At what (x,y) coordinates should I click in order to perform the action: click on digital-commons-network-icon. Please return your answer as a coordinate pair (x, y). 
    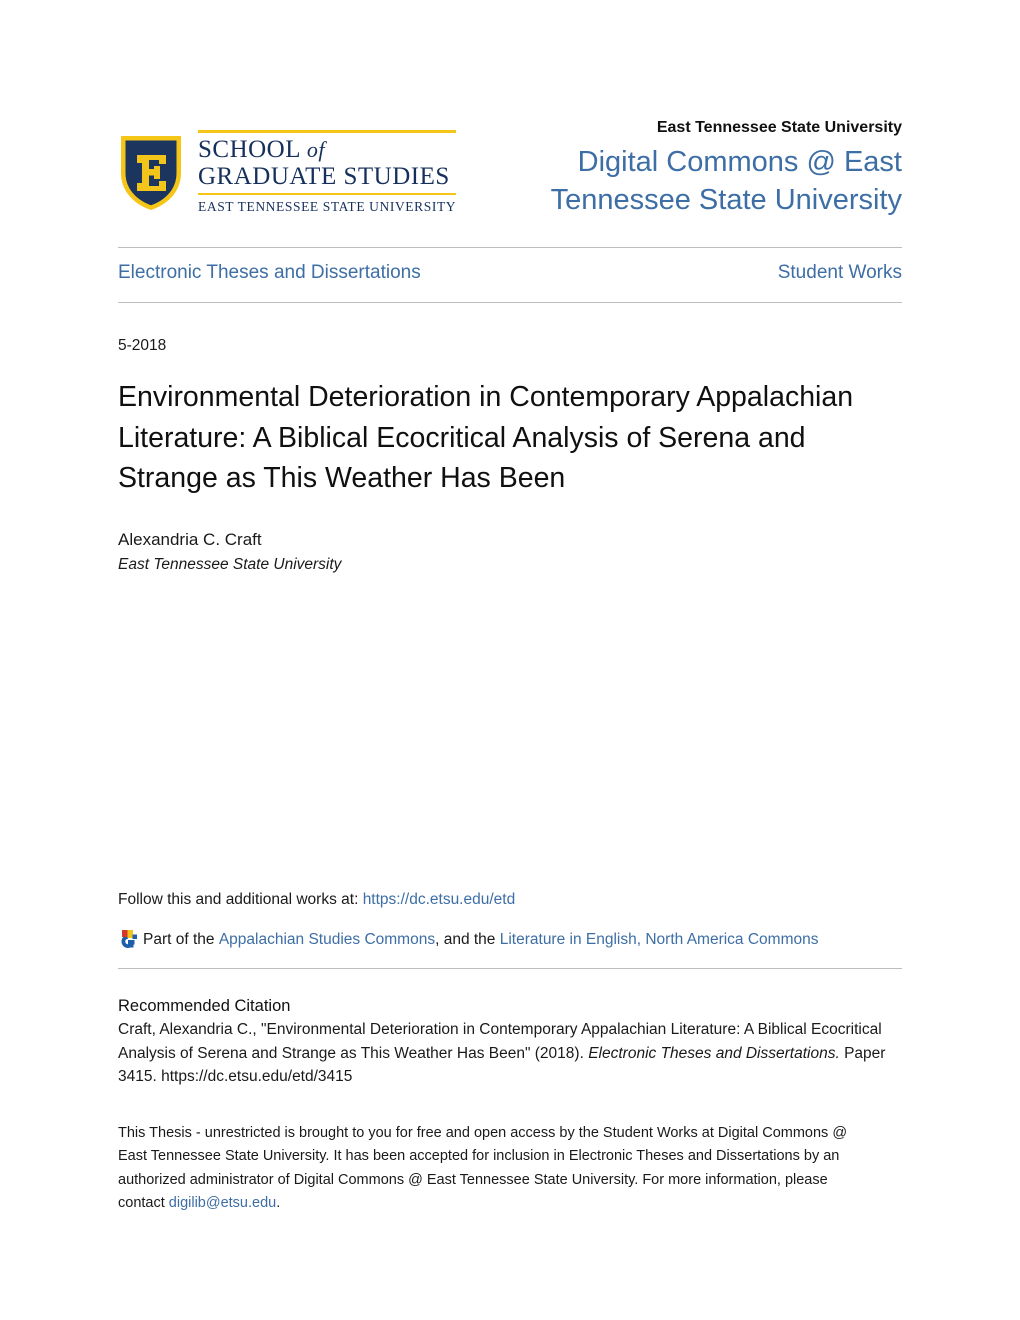
    Looking at the image, I should click on (129, 938).